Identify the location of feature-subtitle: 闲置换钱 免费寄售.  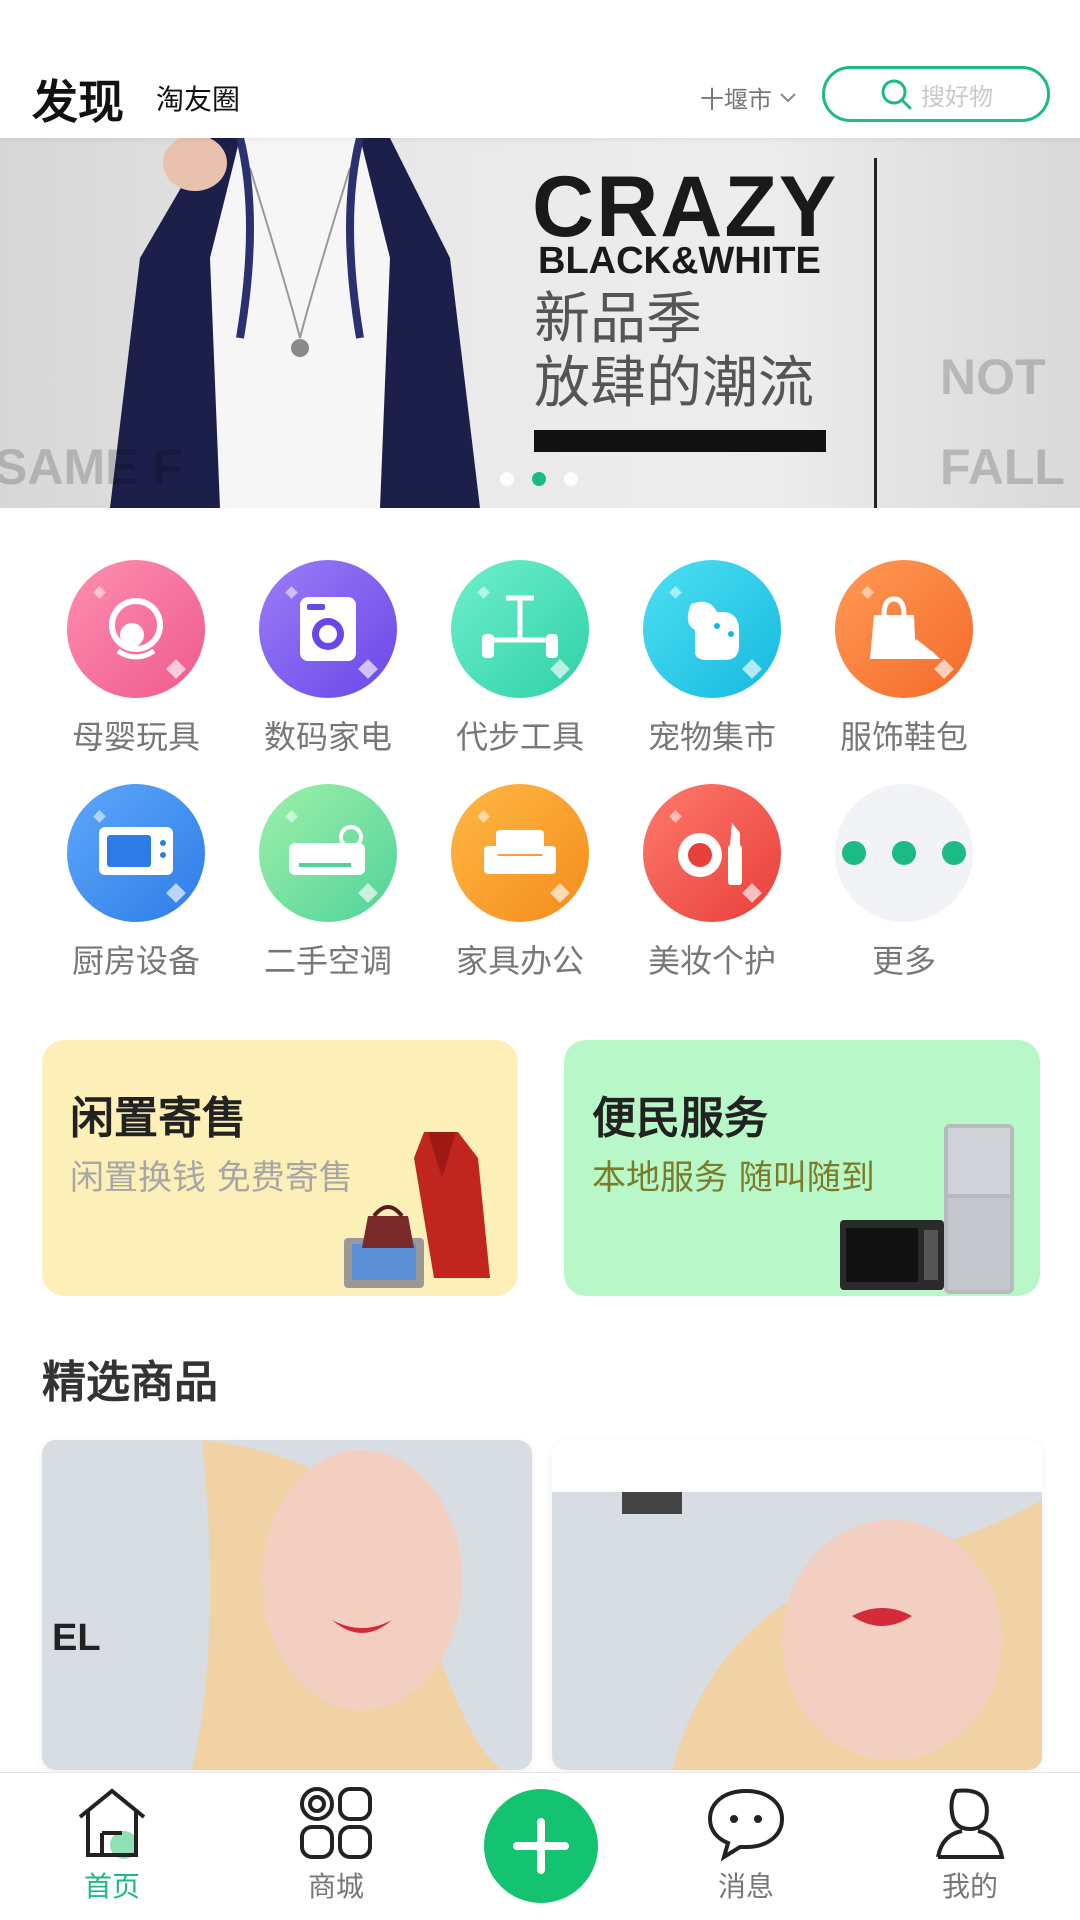
(211, 1178).